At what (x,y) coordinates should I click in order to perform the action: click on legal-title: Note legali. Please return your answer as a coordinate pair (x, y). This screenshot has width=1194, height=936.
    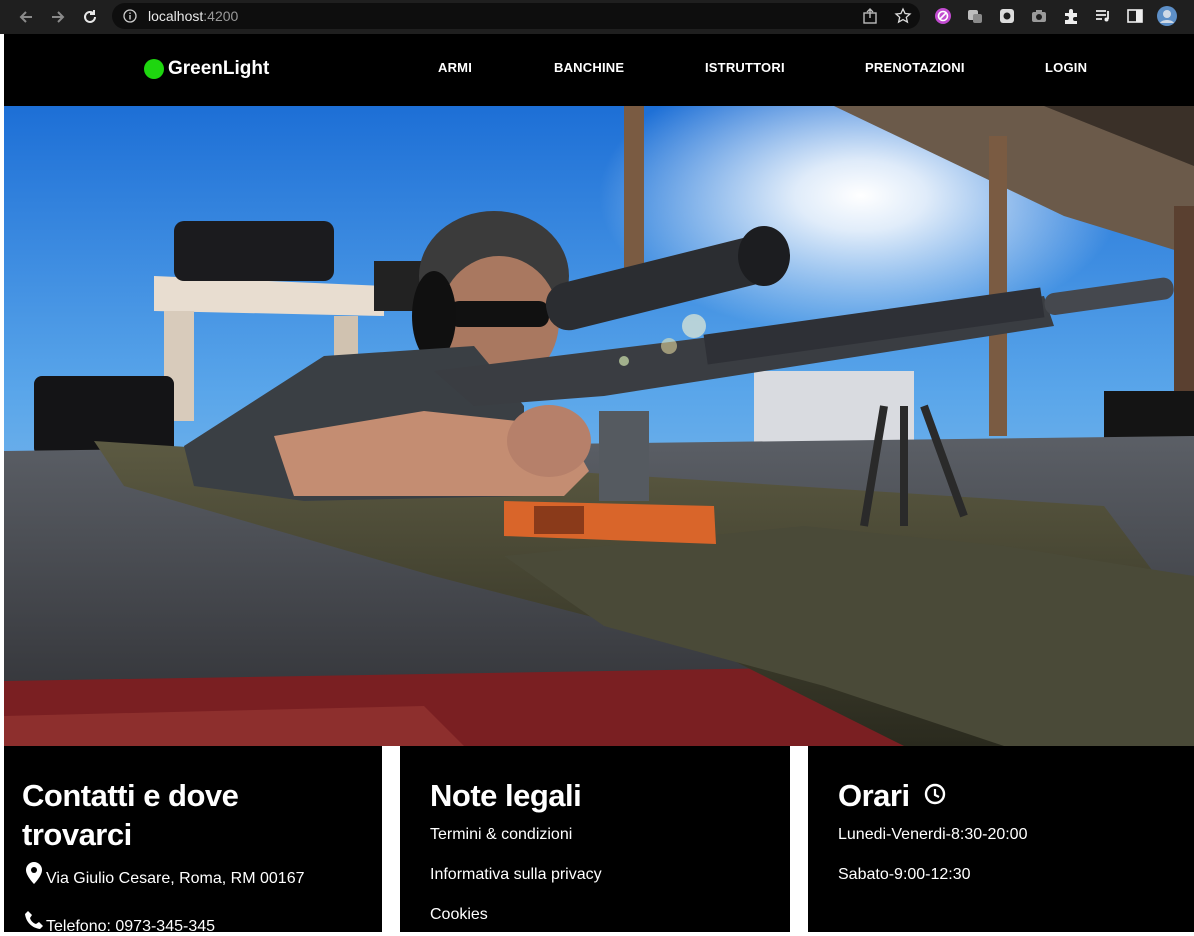
    Looking at the image, I should click on (506, 795).